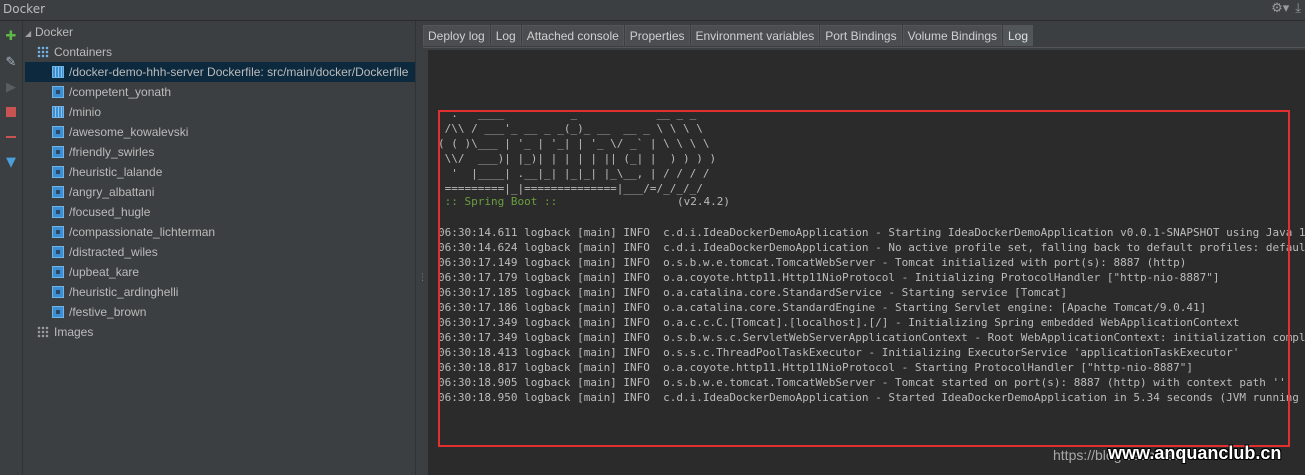 The height and width of the screenshot is (475, 1305). I want to click on tree-node-label: /heuristic_lalande, so click(116, 172).